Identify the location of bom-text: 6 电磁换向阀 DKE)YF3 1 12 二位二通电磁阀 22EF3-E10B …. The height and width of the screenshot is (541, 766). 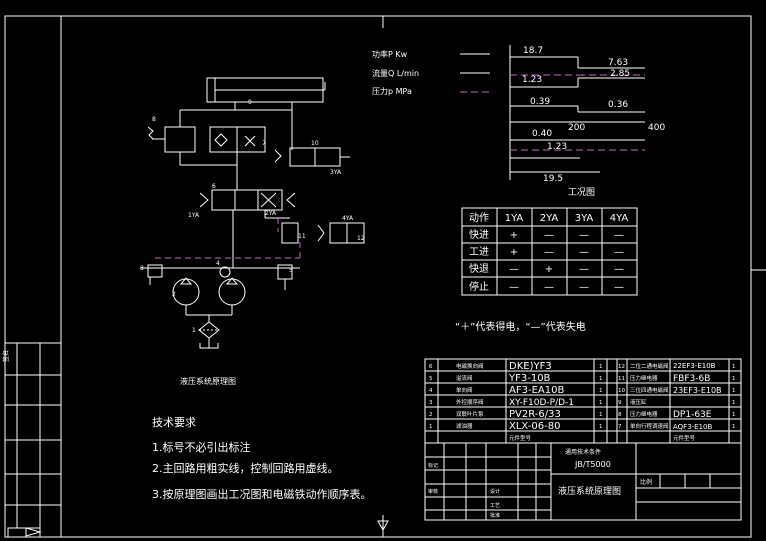
(582, 401).